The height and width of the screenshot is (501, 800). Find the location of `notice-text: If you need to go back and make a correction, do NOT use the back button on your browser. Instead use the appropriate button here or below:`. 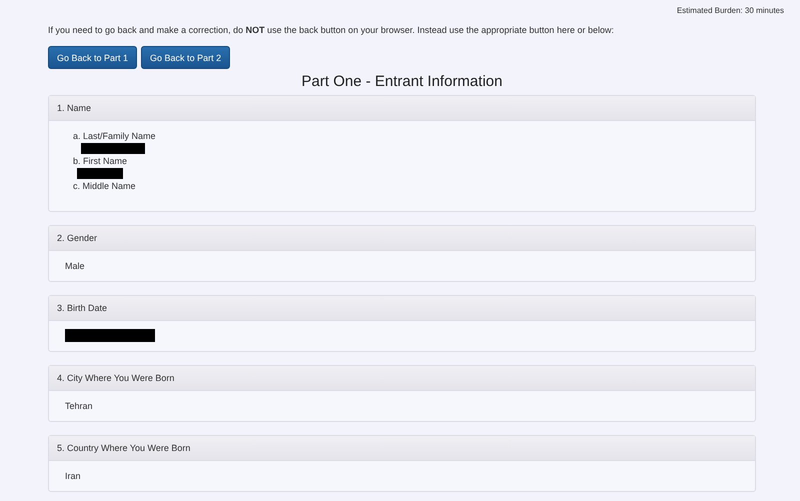

notice-text: If you need to go back and make a correction, do NOT use the back button on your browser. Instead use the appropriate button here or below: is located at coordinates (331, 30).